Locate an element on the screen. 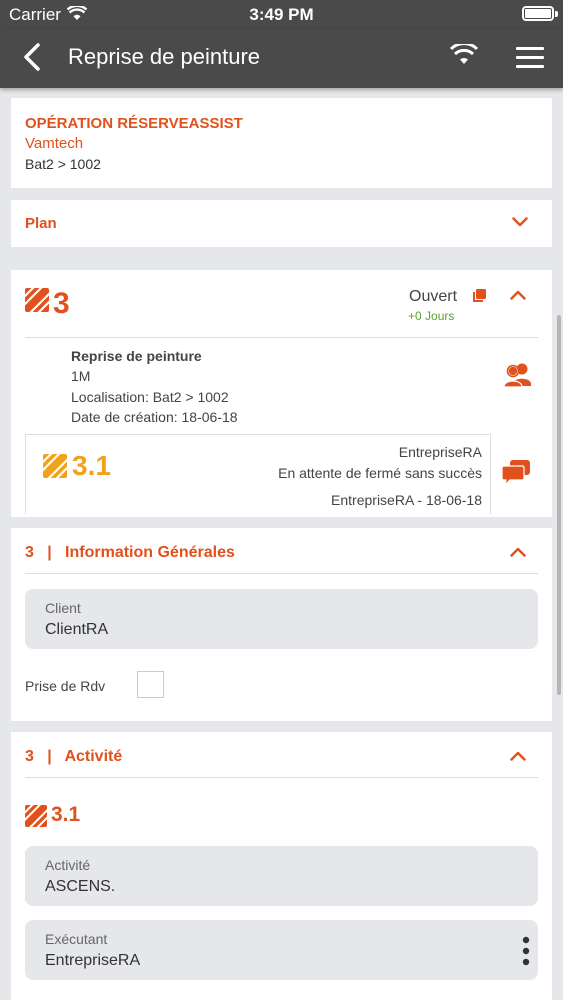  scrollbar is located at coordinates (559, 505).